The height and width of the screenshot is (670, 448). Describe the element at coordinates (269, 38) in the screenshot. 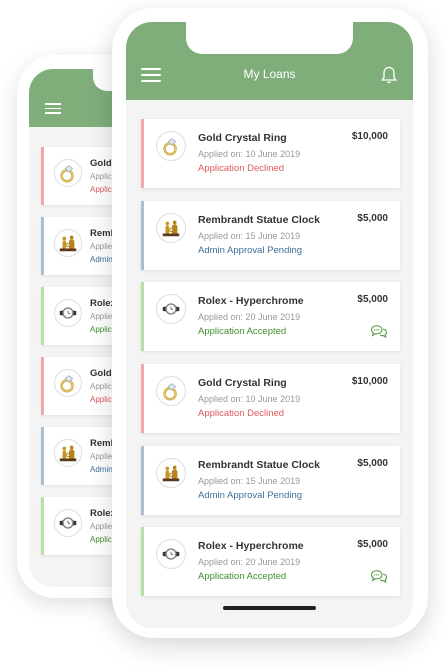

I see `phone-notch` at that location.